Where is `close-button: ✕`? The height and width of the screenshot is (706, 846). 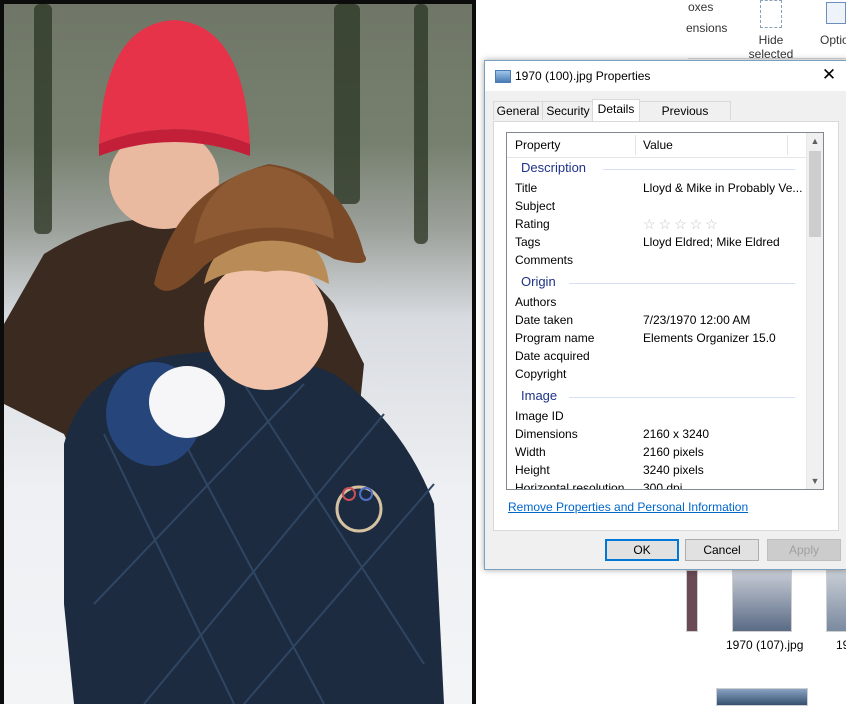 close-button: ✕ is located at coordinates (829, 75).